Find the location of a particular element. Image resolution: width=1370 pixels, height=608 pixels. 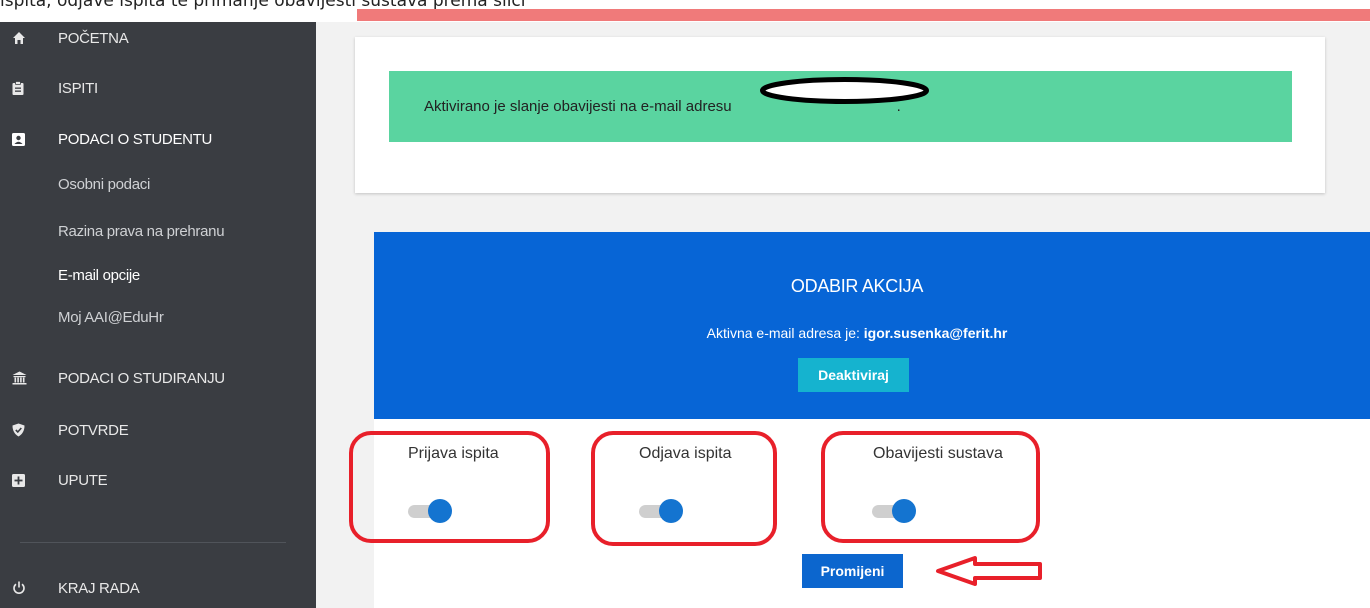

annotation-arrow-icon is located at coordinates (989, 571).